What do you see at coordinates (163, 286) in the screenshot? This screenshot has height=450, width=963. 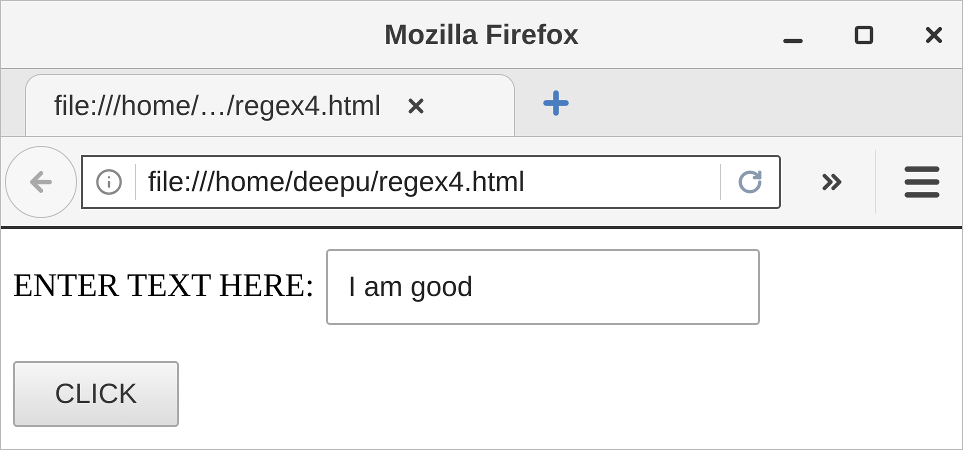 I see `input-label: ENTER TEXT HERE:` at bounding box center [163, 286].